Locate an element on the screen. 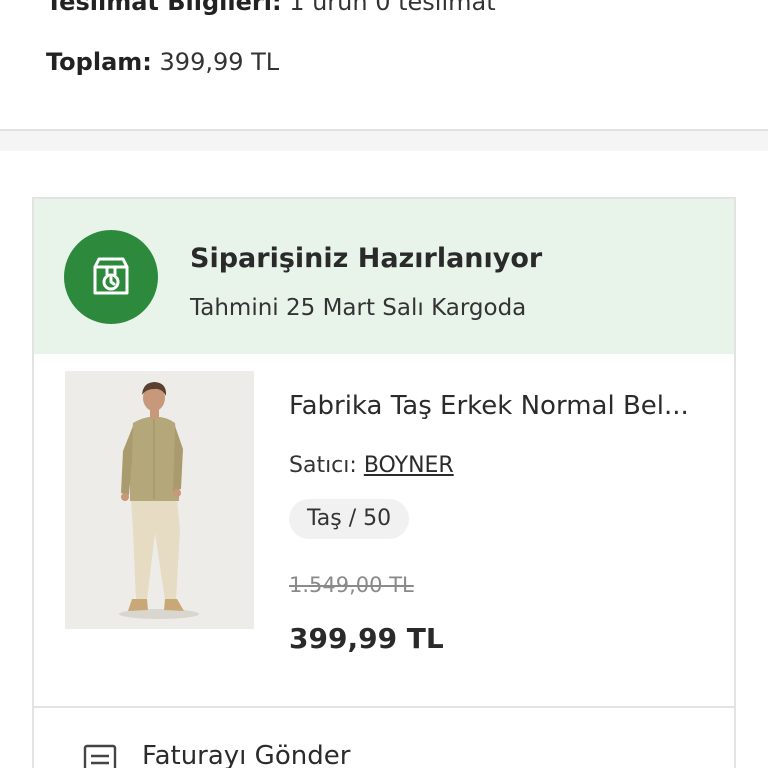 The image size is (768, 768). delivery-info: Teslimat Bilgileri: 1 ürün 0 teslimat is located at coordinates (271, 8).